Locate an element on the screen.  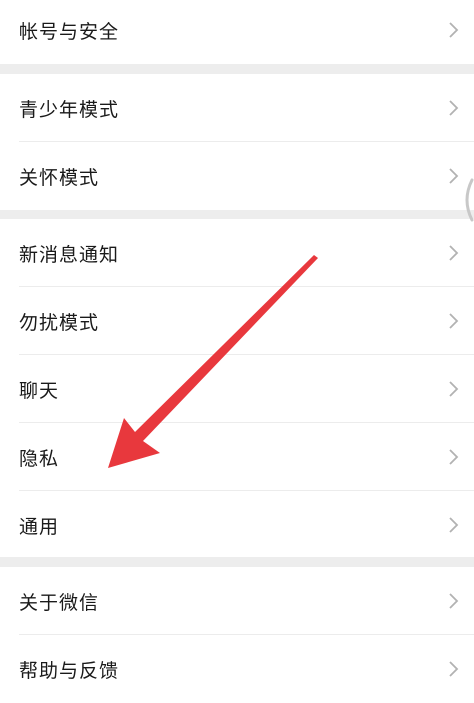
settings-item-general: 通用 is located at coordinates (237, 525).